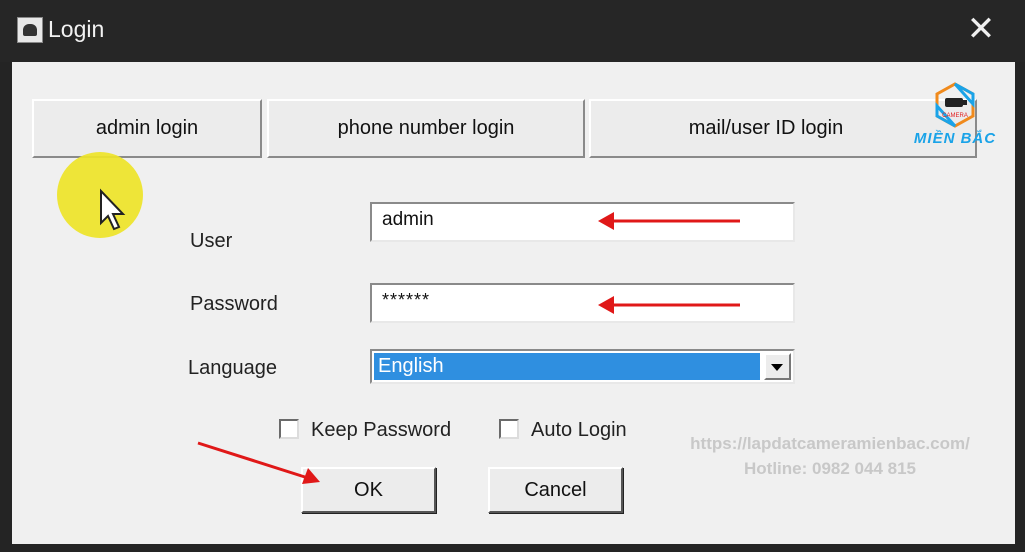 This screenshot has height=552, width=1025. What do you see at coordinates (669, 221) in the screenshot?
I see `arrow-to-user` at bounding box center [669, 221].